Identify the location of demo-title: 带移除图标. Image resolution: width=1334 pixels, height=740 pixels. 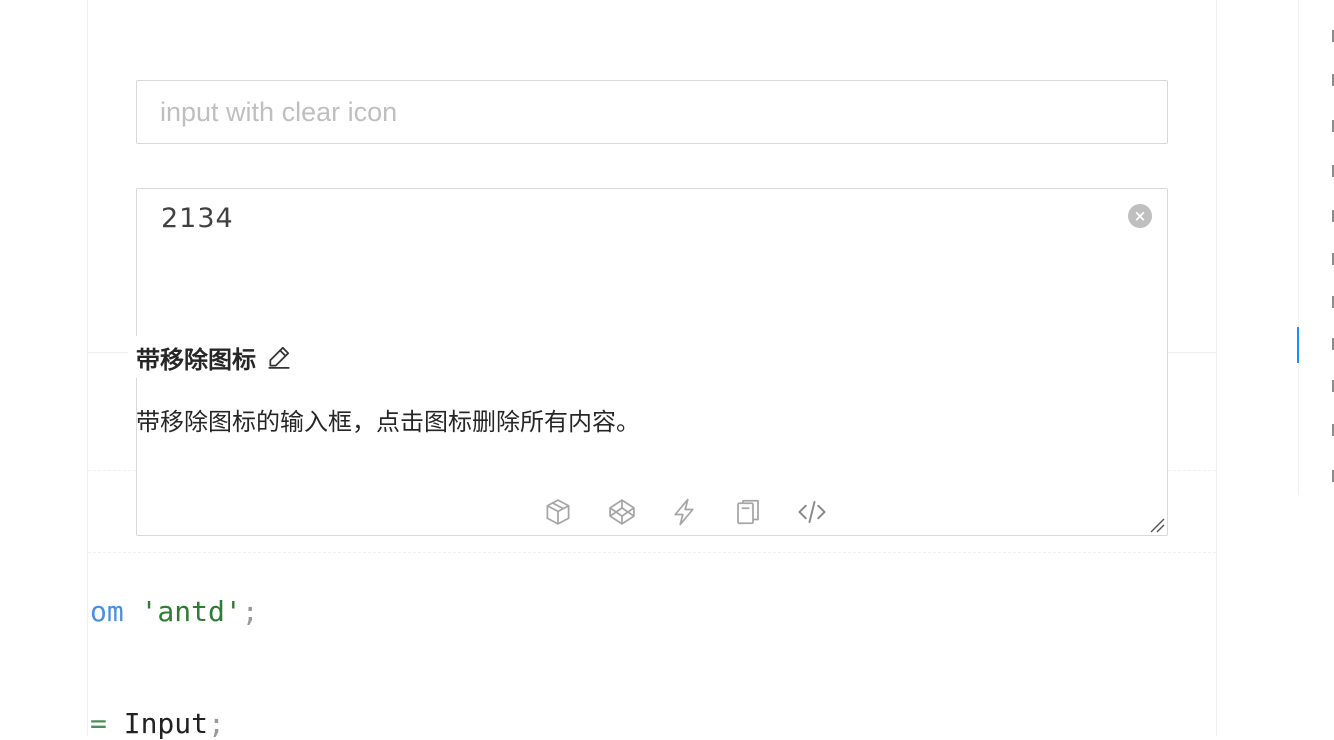
(214, 357).